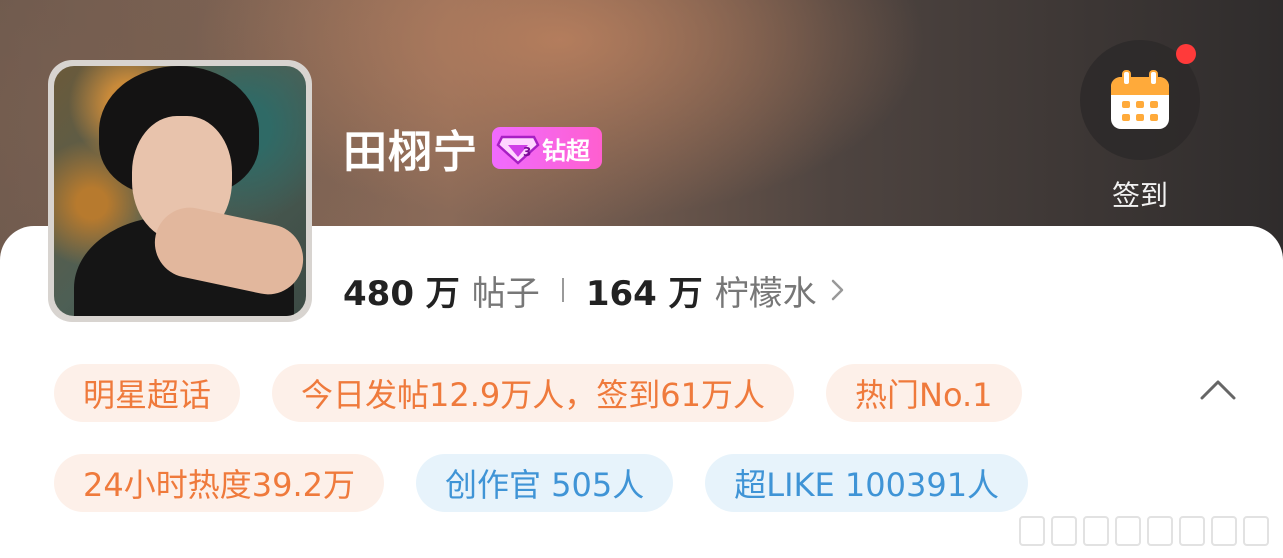 This screenshot has width=1283, height=558. What do you see at coordinates (765, 293) in the screenshot?
I see `fans-label: 柠檬水` at bounding box center [765, 293].